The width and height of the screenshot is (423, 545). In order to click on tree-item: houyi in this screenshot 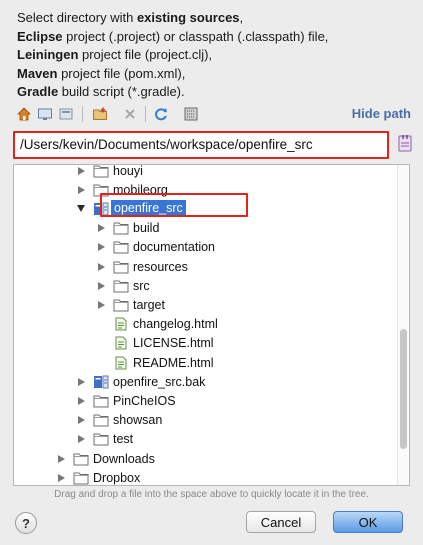, I will do `click(206, 172)`.